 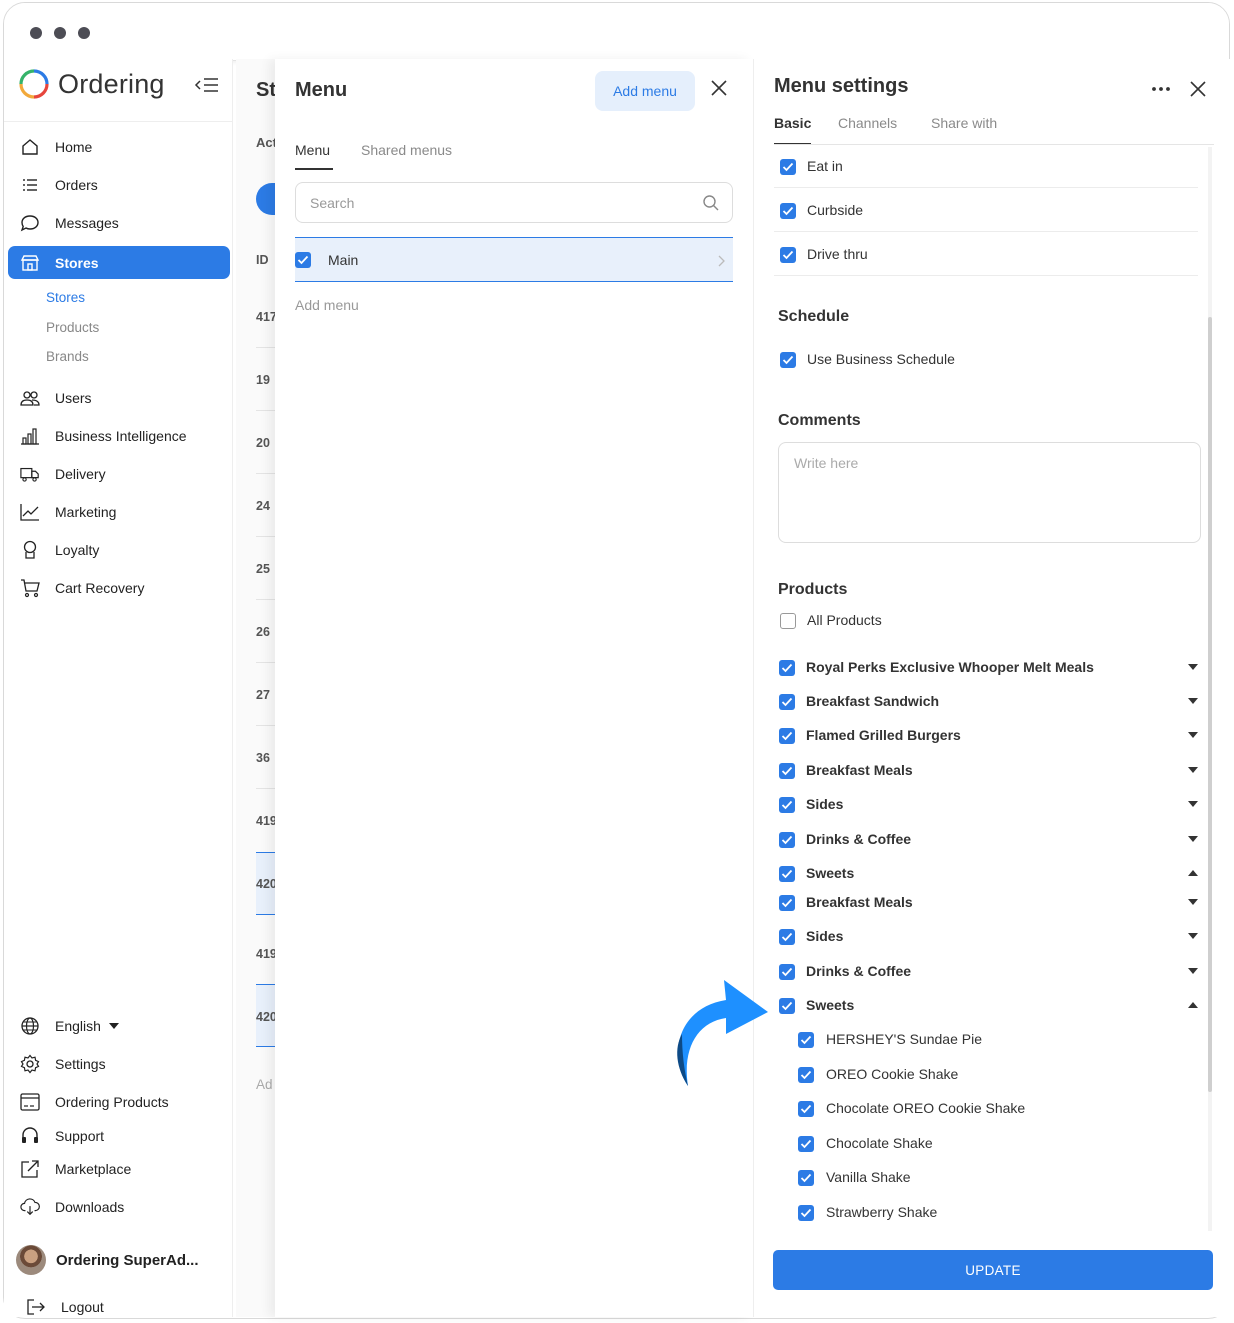 What do you see at coordinates (91, 84) in the screenshot?
I see `app-logo: Ordering` at bounding box center [91, 84].